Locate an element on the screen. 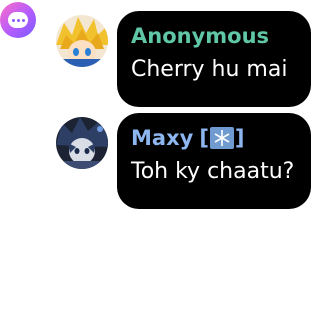 The width and height of the screenshot is (320, 320). message-text: Cherry hu mai is located at coordinates (209, 69).